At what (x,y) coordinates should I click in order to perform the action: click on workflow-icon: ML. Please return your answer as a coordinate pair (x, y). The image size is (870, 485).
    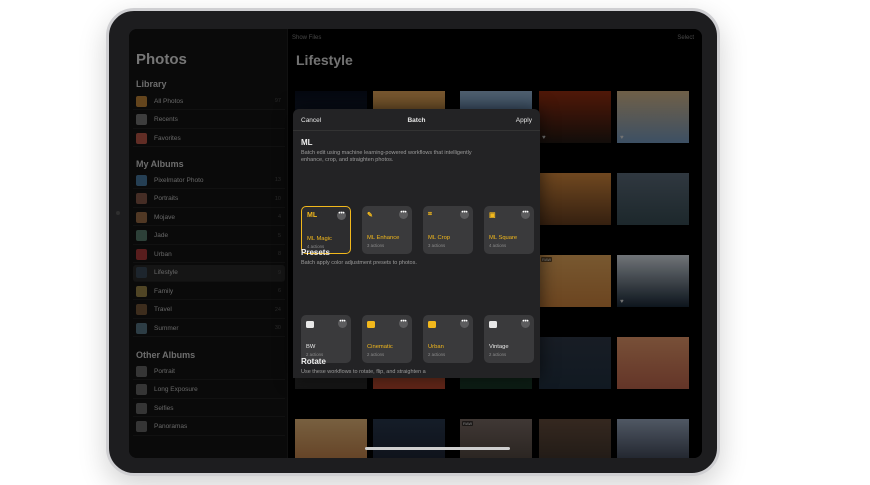
    Looking at the image, I should click on (312, 215).